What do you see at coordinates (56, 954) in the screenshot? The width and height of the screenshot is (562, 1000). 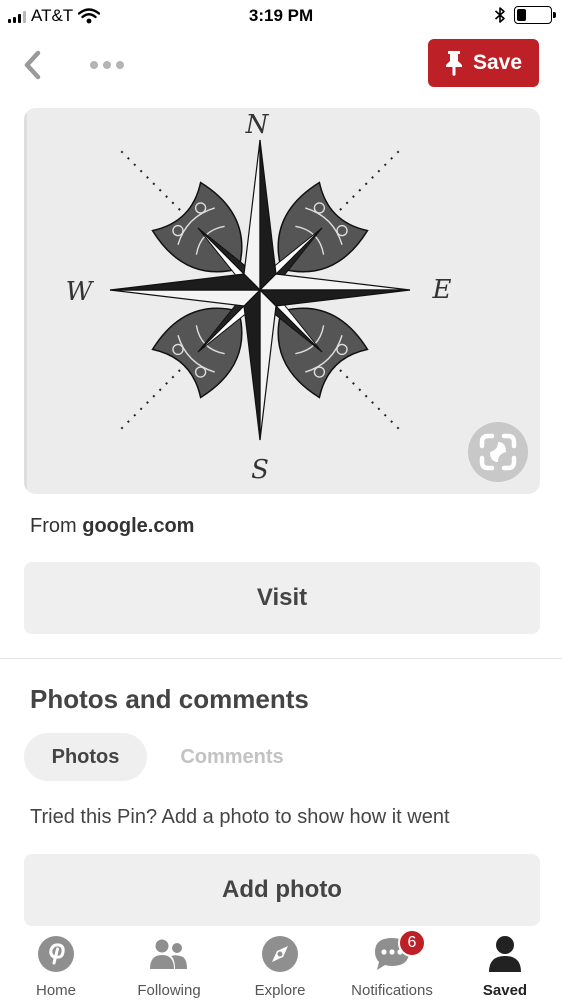 I see `pinterest-logo-icon` at bounding box center [56, 954].